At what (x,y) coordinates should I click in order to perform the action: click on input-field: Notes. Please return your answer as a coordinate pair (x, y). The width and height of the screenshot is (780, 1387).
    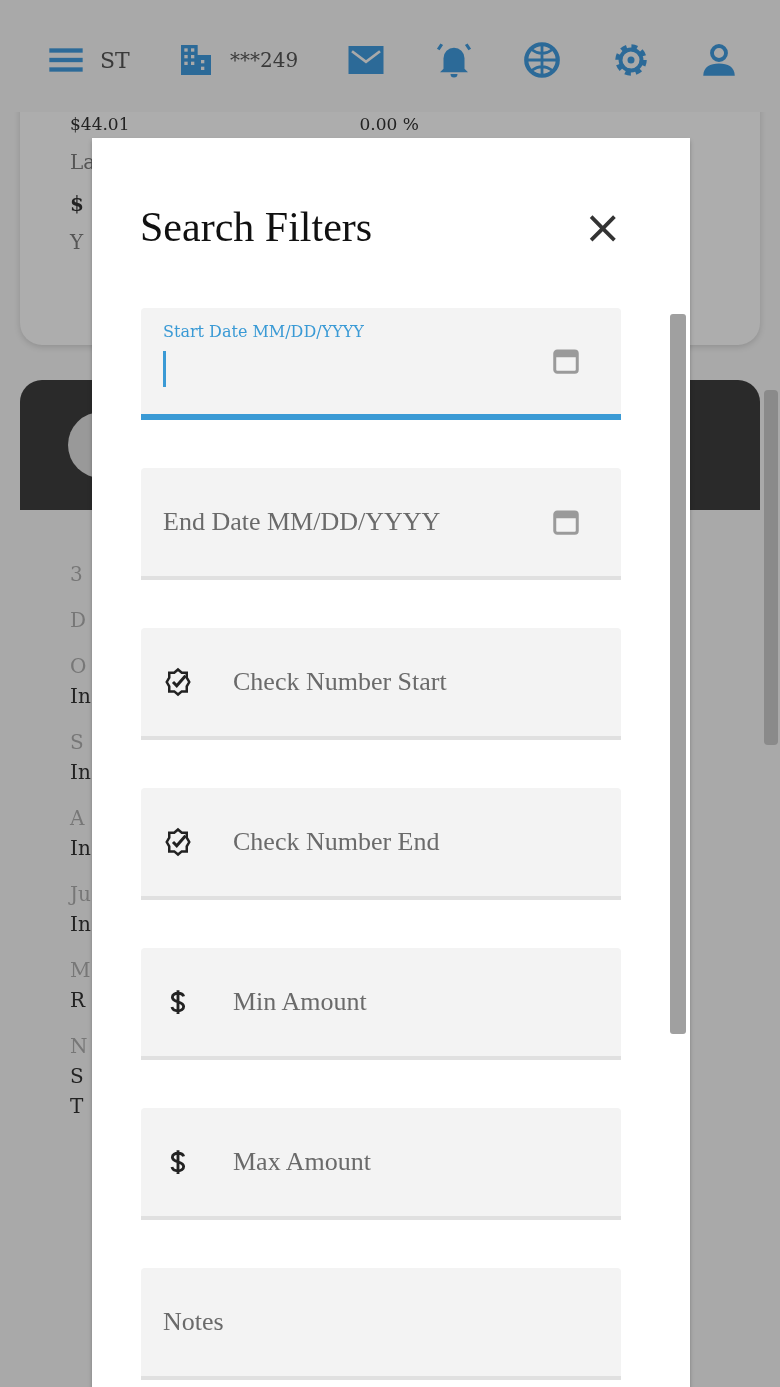
    Looking at the image, I should click on (372, 1322).